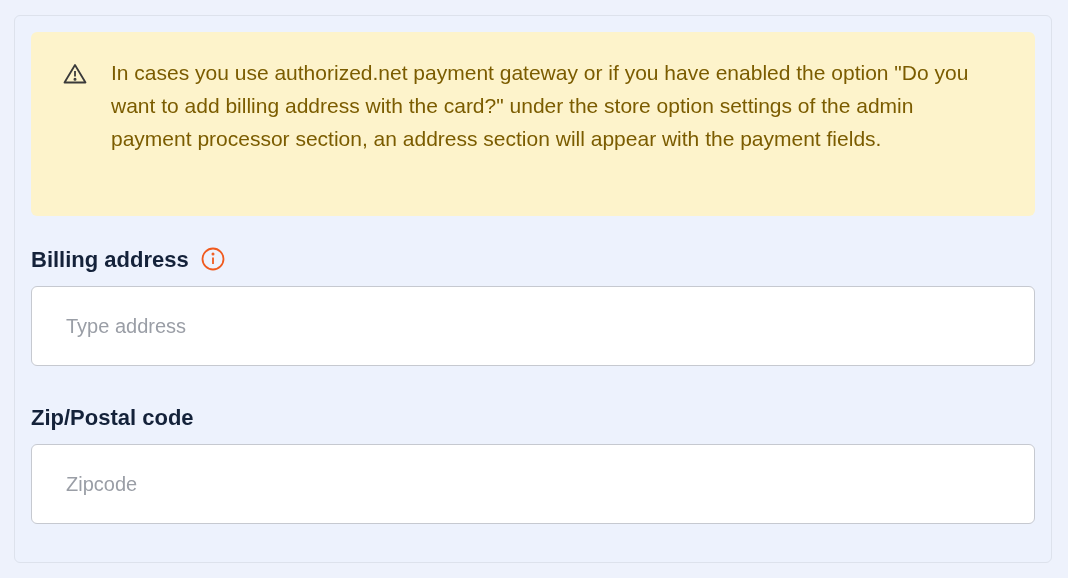 The image size is (1068, 578). Describe the element at coordinates (112, 417) in the screenshot. I see `field-label: Zip/Postal code` at that location.